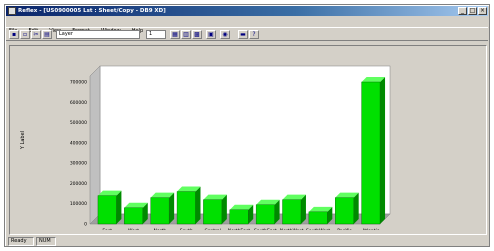  I want to click on x-tick-label: Atlantic, so click(371, 229).